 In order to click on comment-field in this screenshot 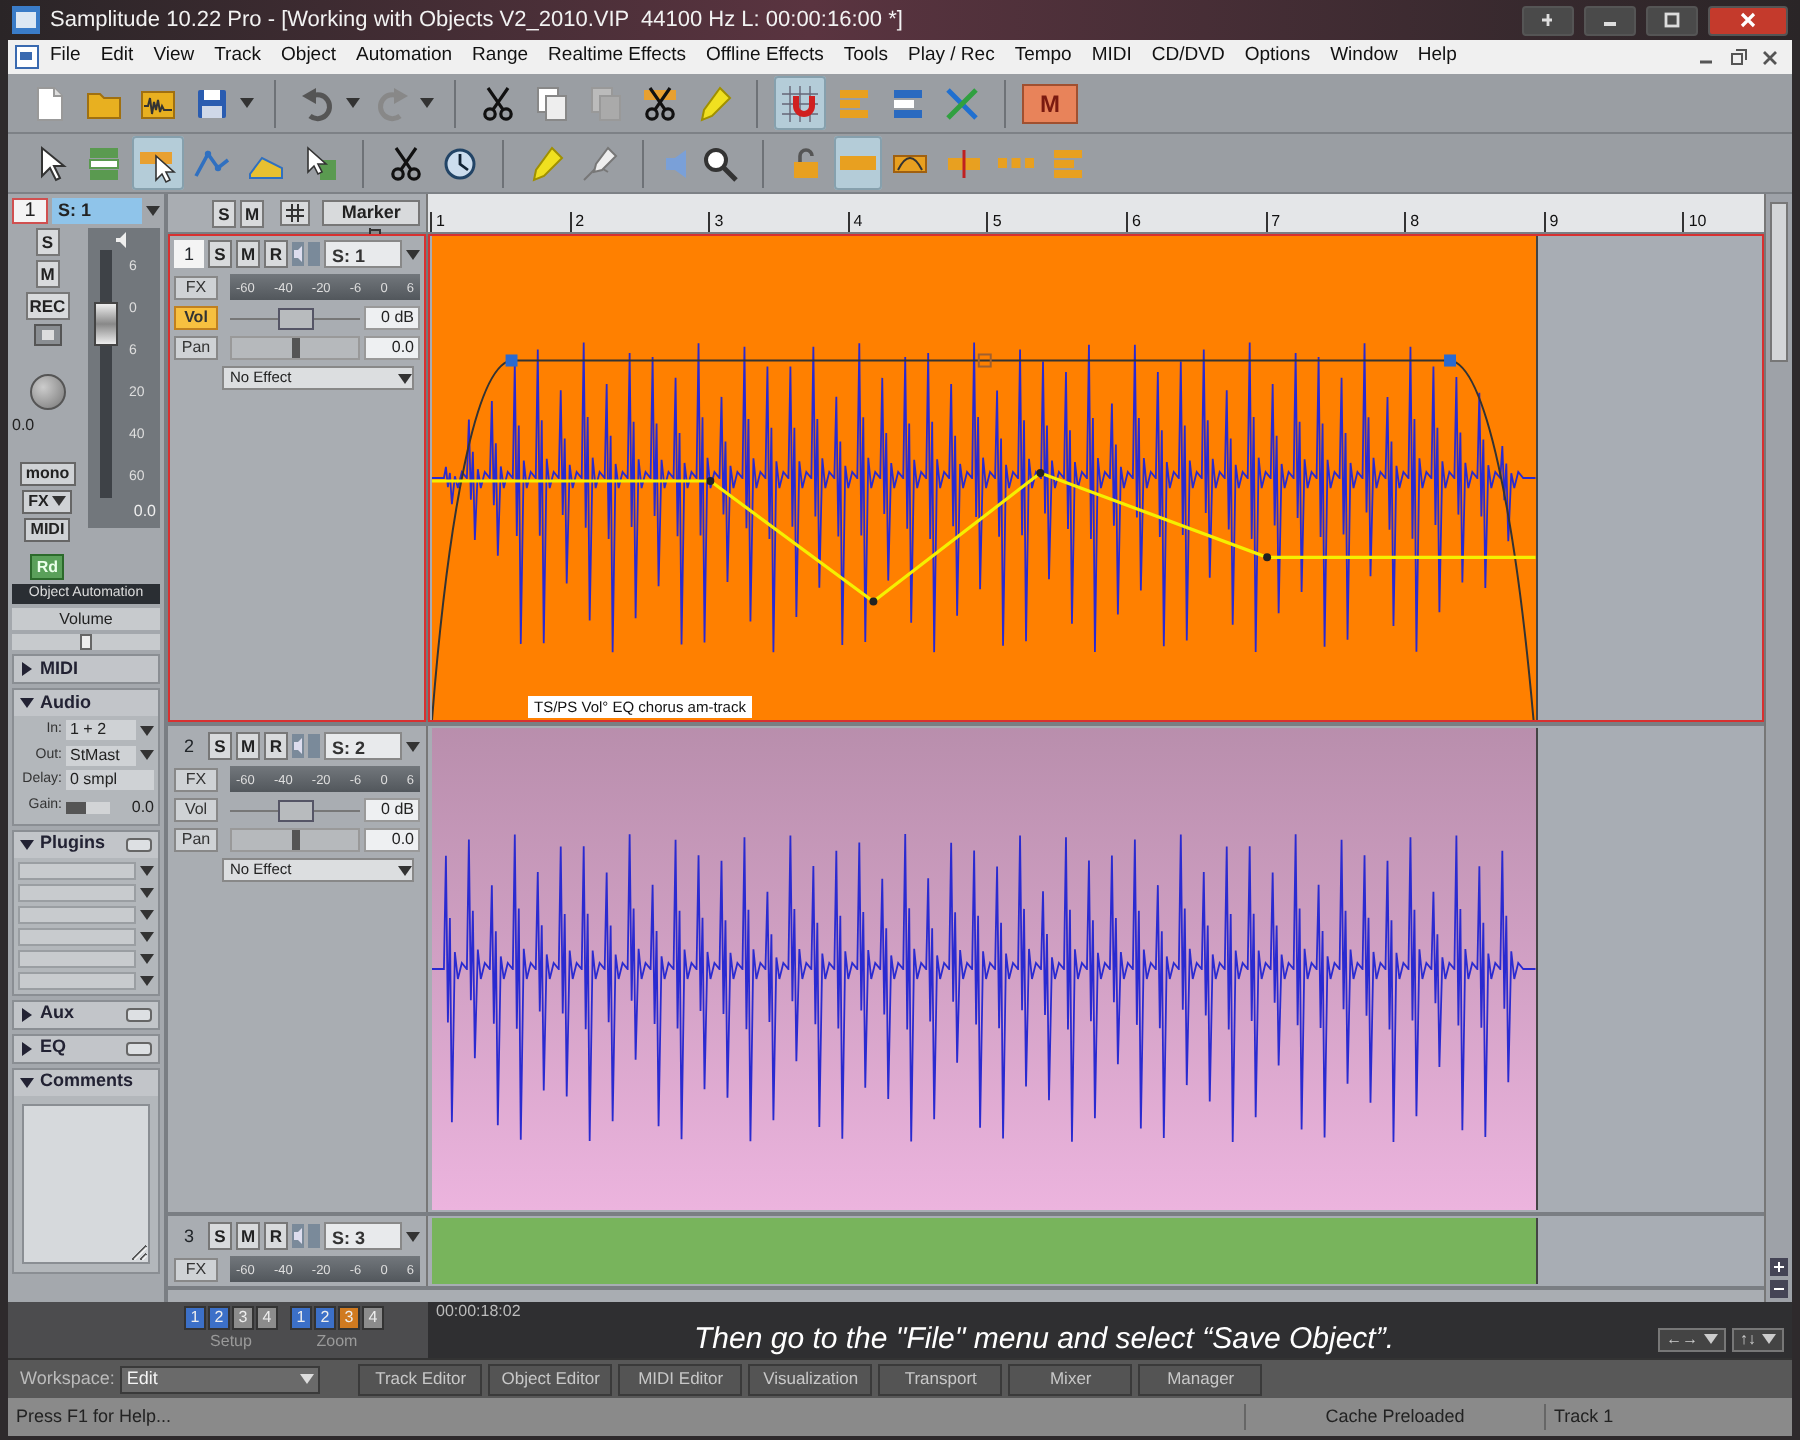, I will do `click(86, 1183)`.